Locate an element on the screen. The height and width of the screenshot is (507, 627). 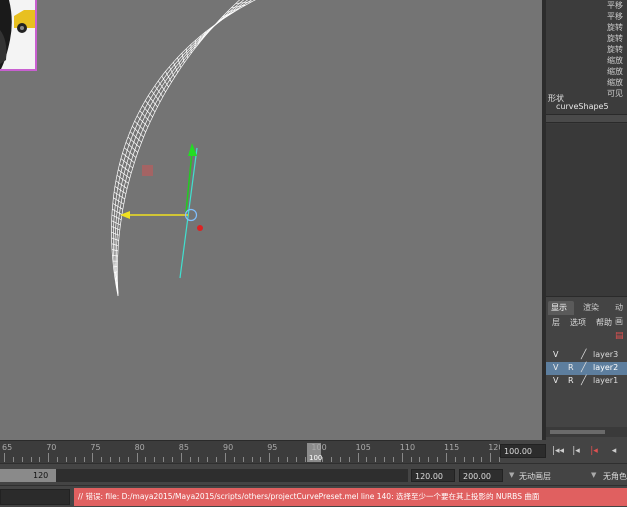
current-frame-field: 100.00 is located at coordinates (523, 451).